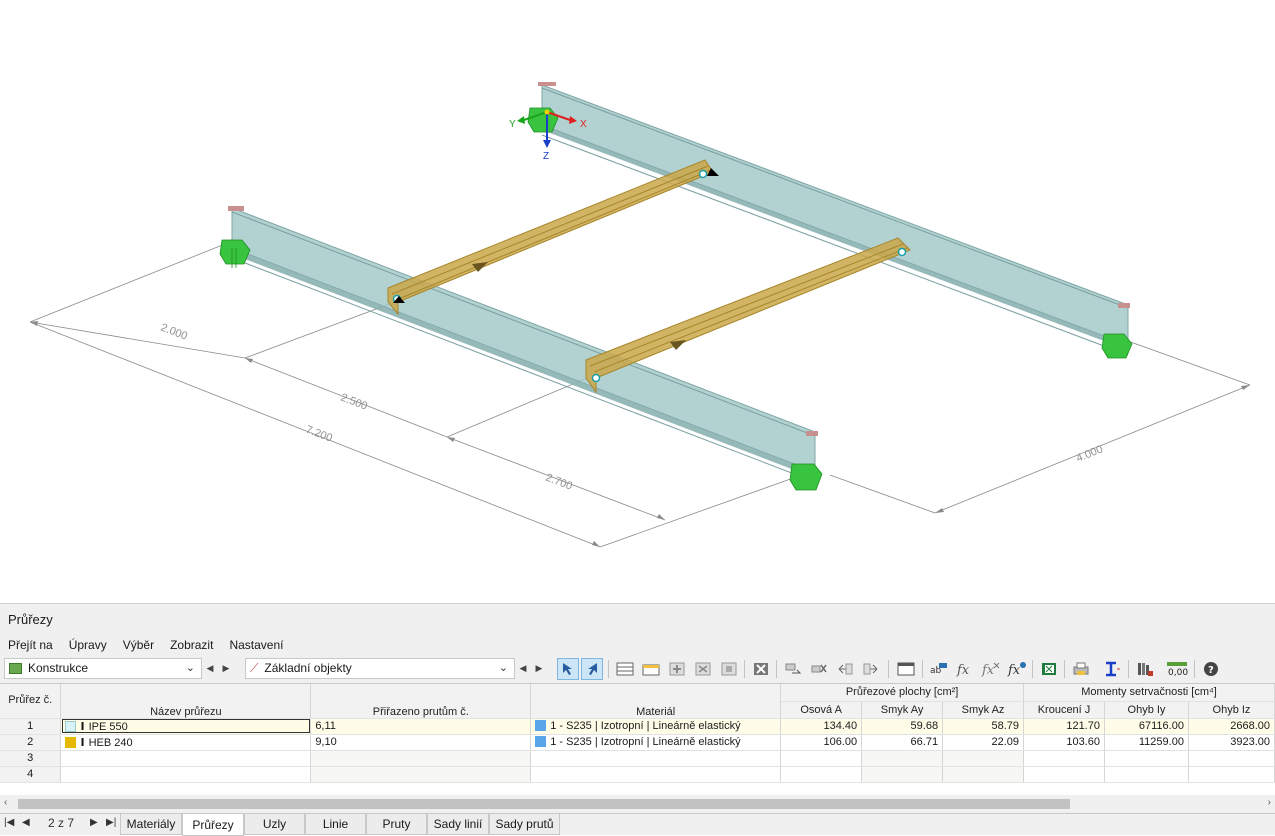 The image size is (1275, 836). What do you see at coordinates (31, 701) in the screenshot?
I see `col-header-no: Průřez č.` at bounding box center [31, 701].